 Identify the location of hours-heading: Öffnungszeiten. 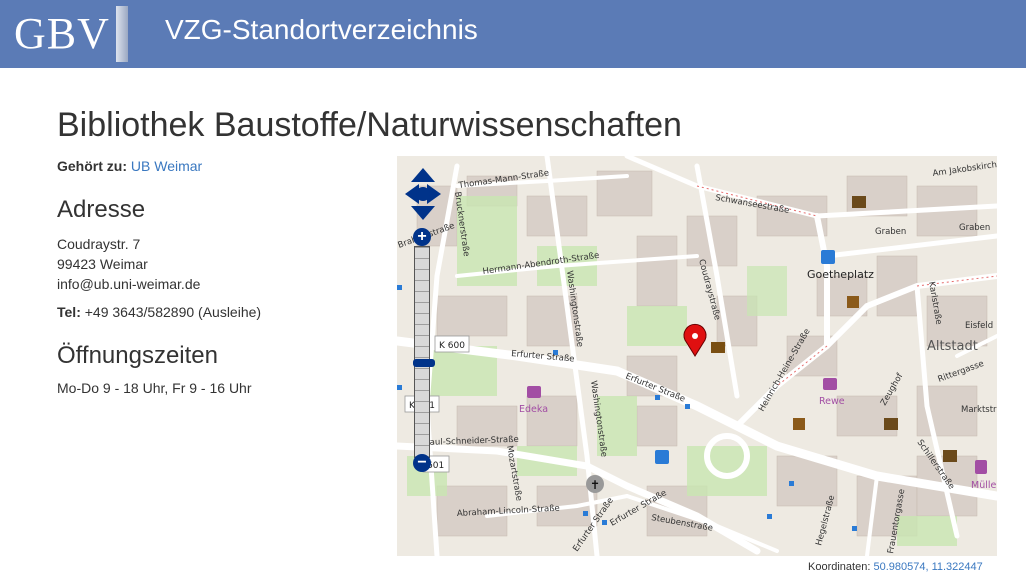
(138, 355).